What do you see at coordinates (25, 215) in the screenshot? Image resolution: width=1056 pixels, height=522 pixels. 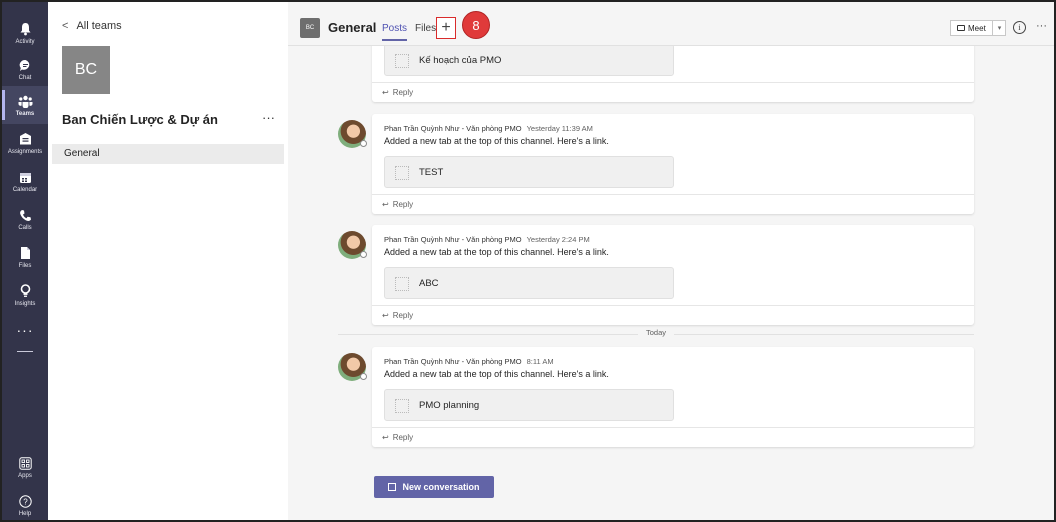 I see `phone-icon` at bounding box center [25, 215].